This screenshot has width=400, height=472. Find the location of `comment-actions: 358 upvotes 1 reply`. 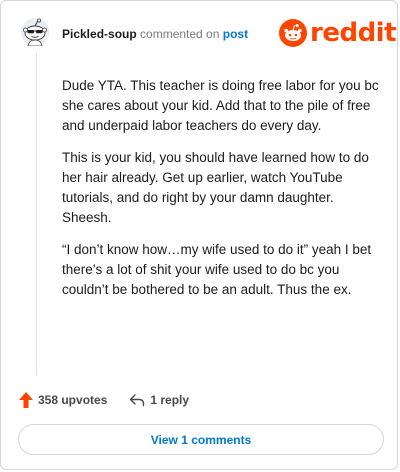

comment-actions: 358 upvotes 1 reply is located at coordinates (103, 400).